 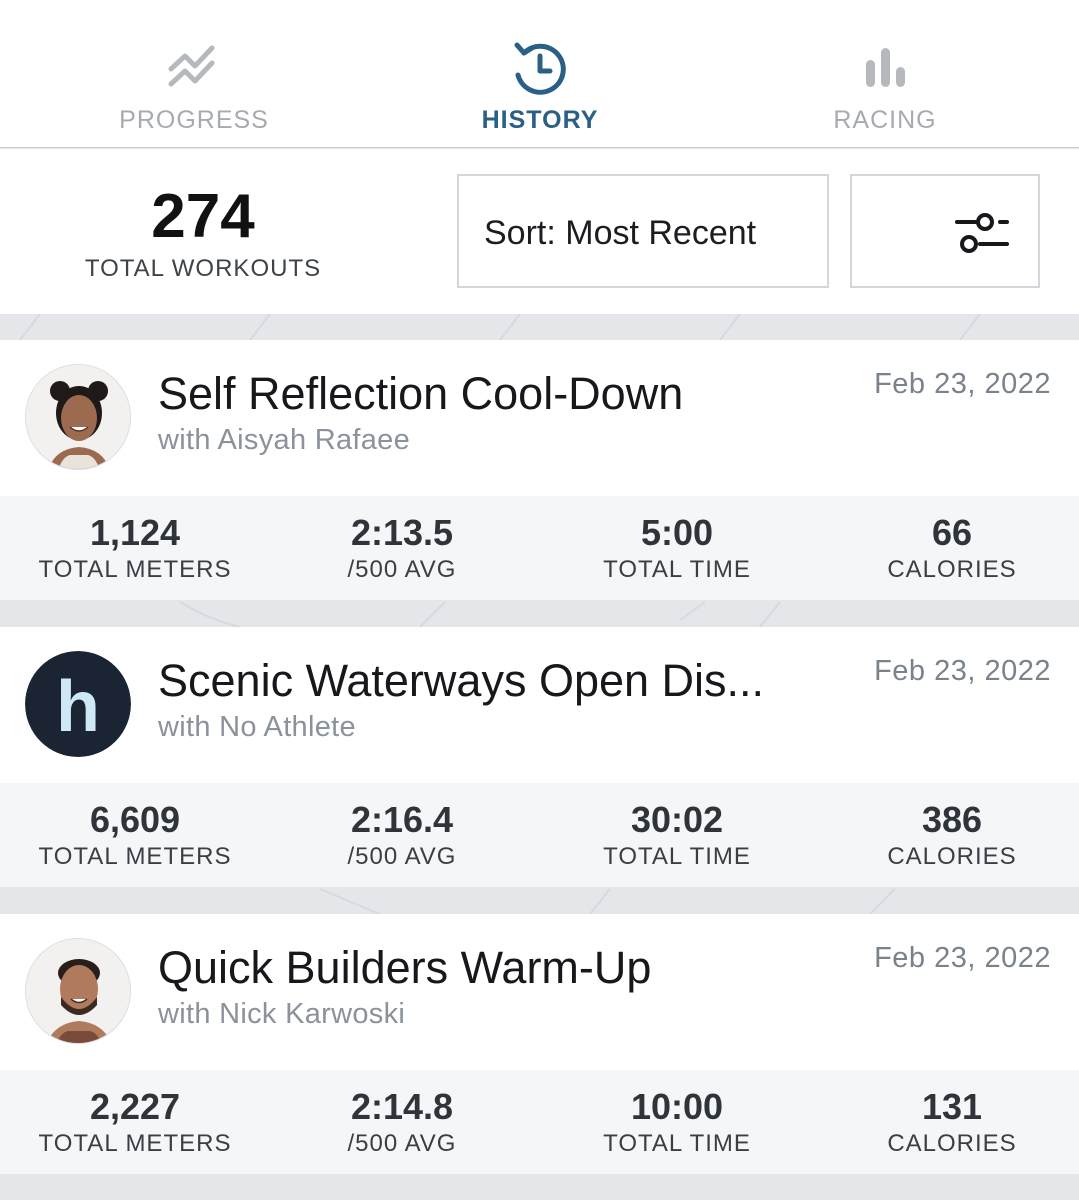 What do you see at coordinates (135, 532) in the screenshot?
I see `stat-value: 1,124` at bounding box center [135, 532].